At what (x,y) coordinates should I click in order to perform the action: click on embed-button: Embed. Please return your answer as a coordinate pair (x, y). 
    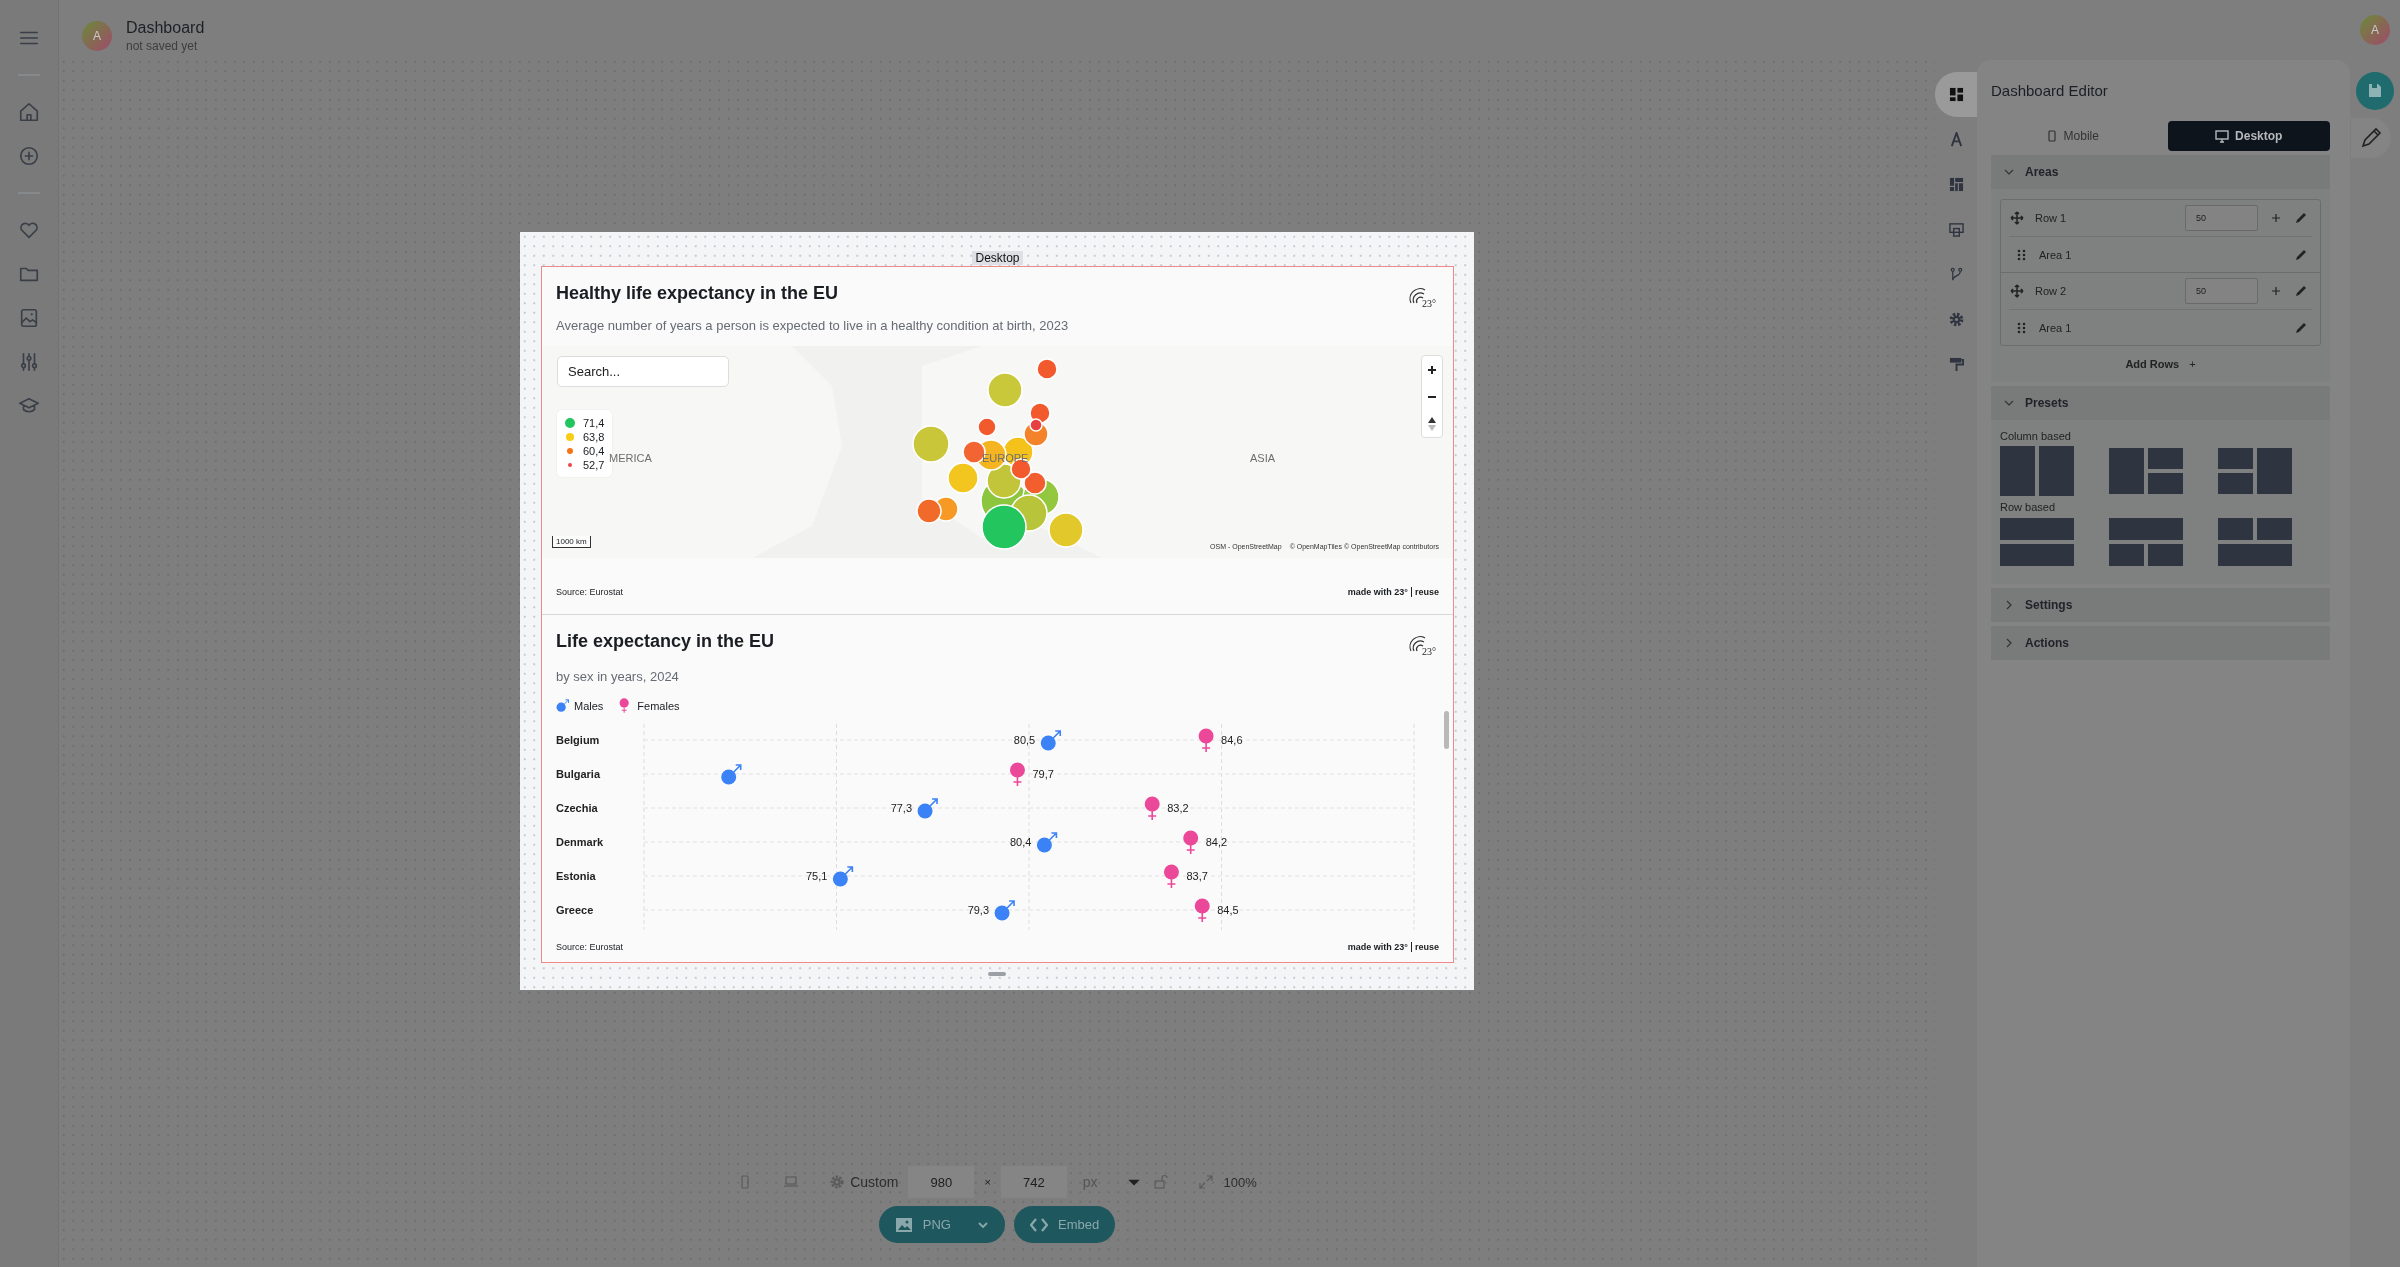
    Looking at the image, I should click on (1065, 1224).